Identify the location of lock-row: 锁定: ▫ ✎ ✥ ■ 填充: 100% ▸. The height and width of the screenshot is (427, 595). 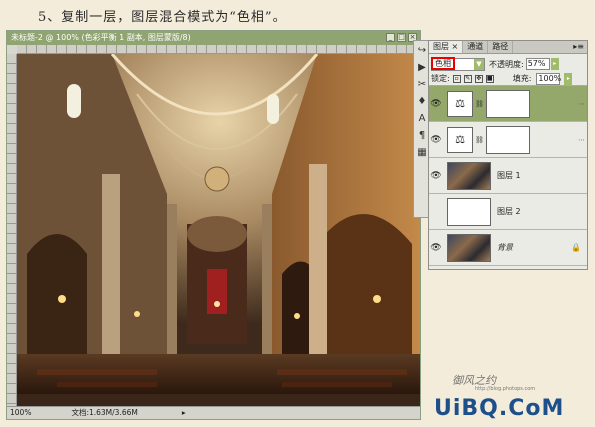
(508, 79).